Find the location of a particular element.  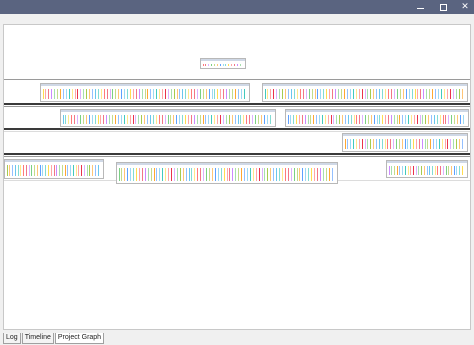

maximize-button is located at coordinates (443, 7).